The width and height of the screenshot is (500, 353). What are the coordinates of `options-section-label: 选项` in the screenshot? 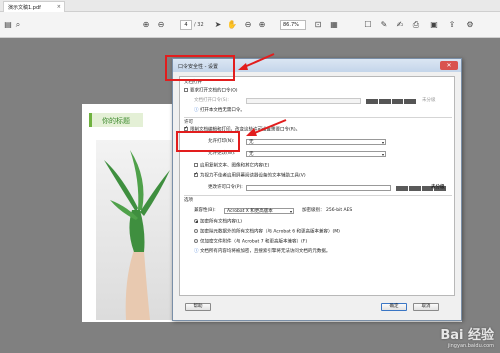 It's located at (188, 200).